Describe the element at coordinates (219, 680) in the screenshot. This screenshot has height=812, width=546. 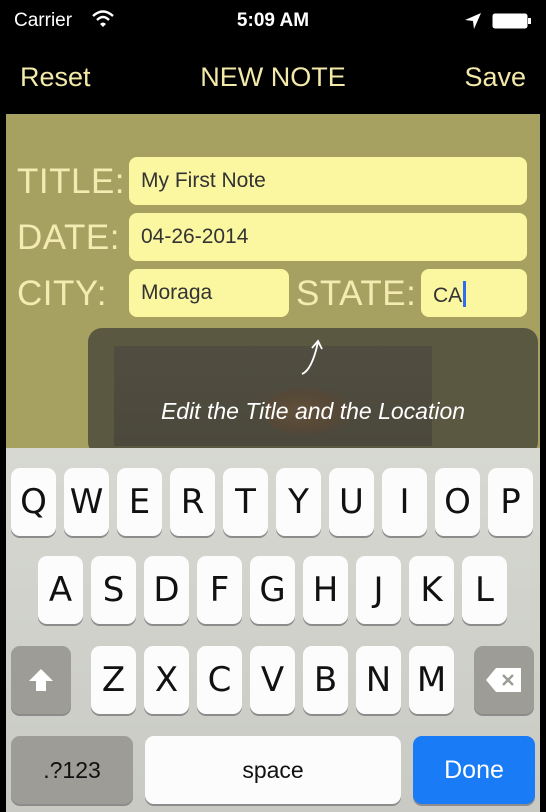
I see `key-c: C` at that location.